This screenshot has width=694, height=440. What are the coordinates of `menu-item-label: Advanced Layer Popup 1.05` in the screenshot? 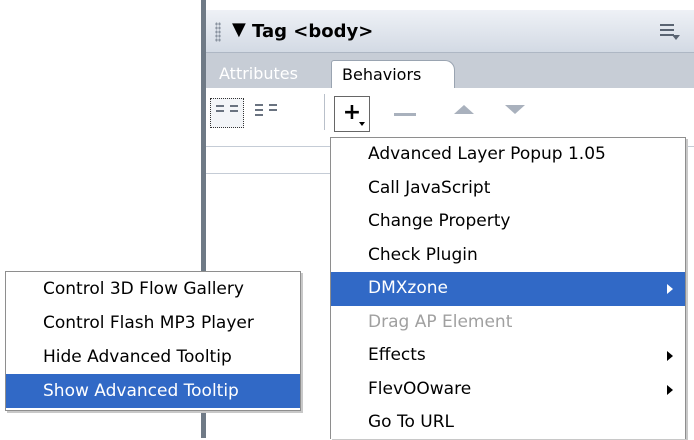 It's located at (487, 154).